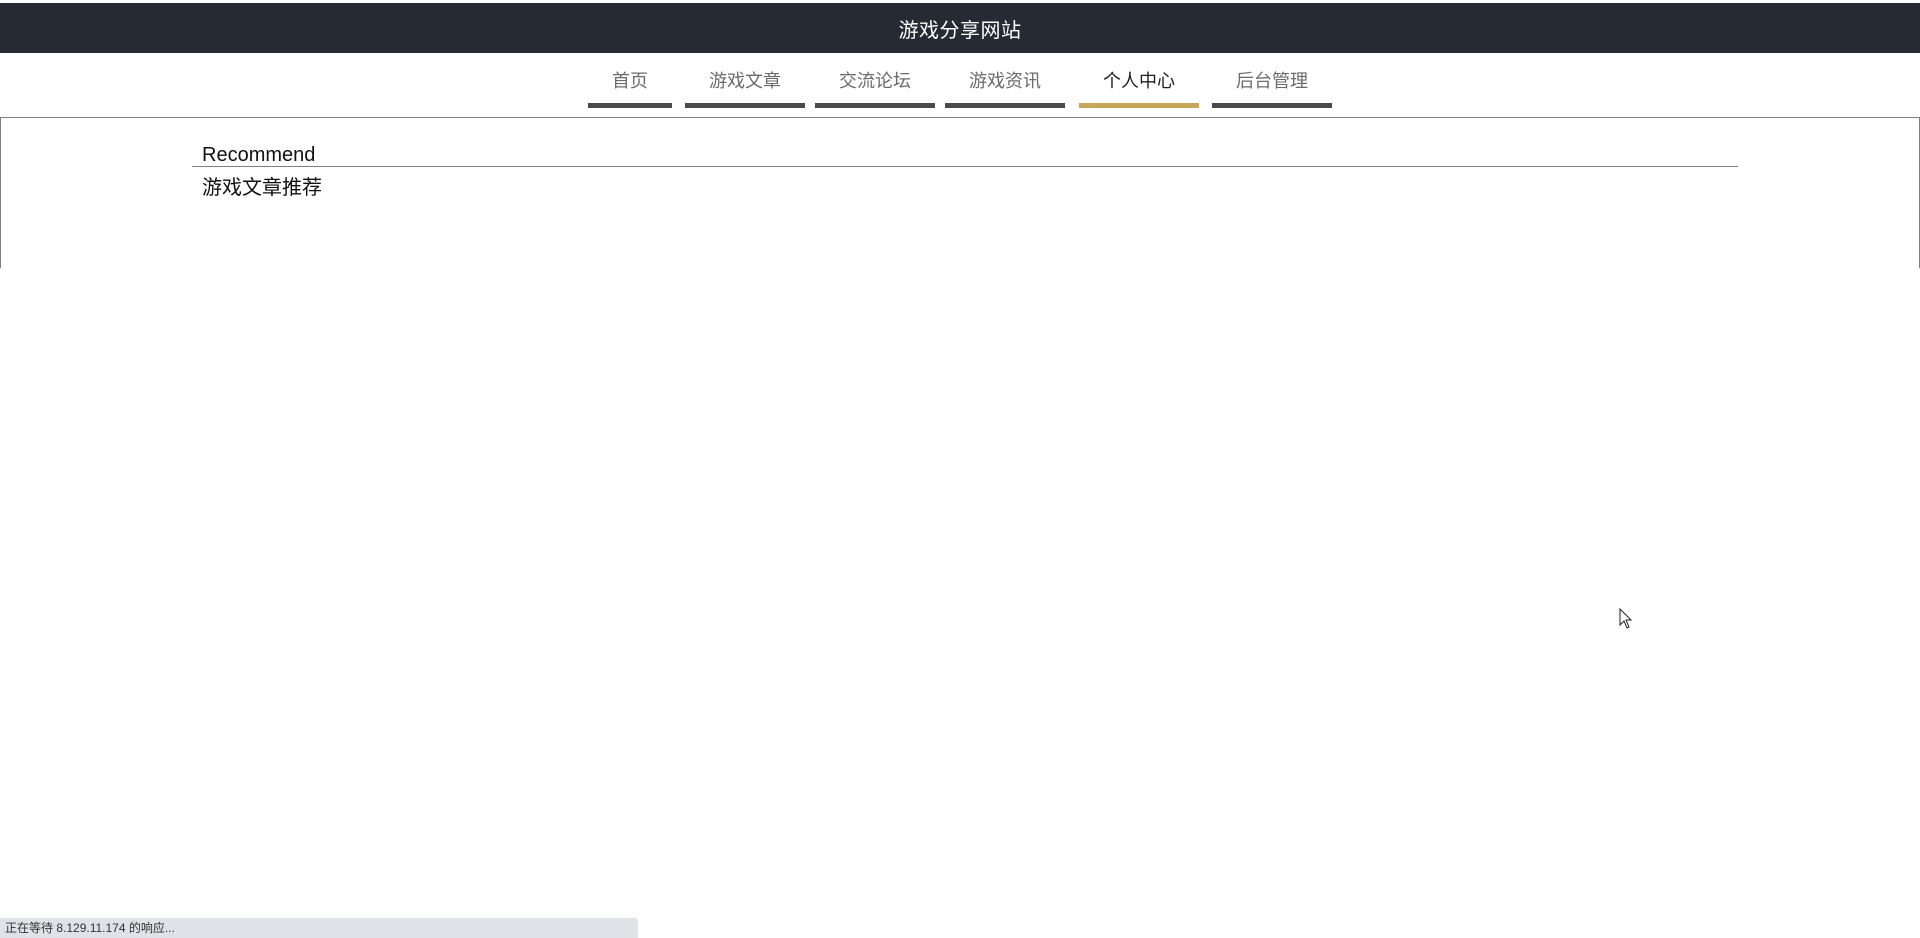 The image size is (1920, 938). Describe the element at coordinates (965, 166) in the screenshot. I see `section-divider` at that location.